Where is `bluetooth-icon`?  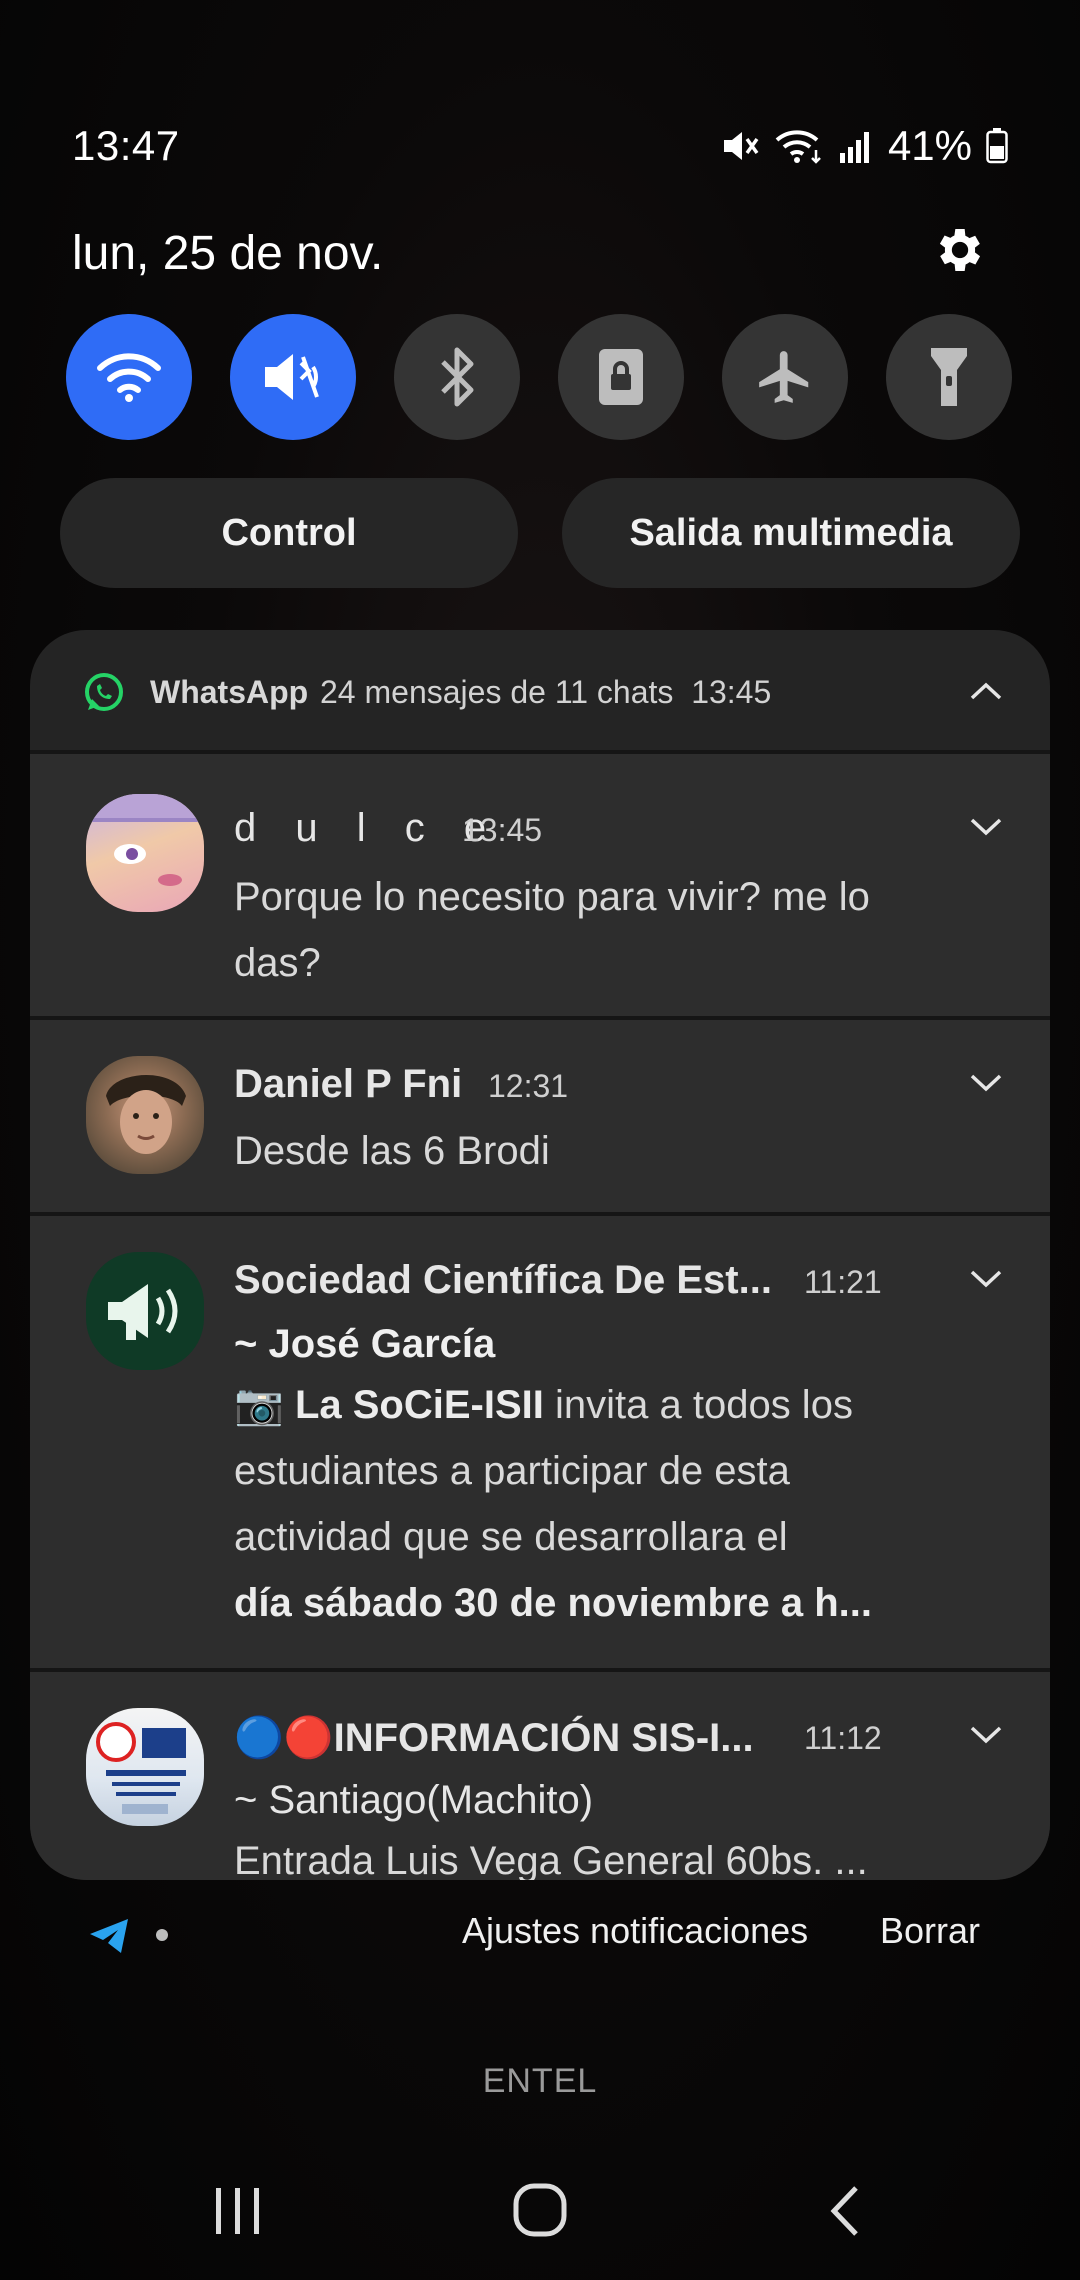 bluetooth-icon is located at coordinates (457, 377).